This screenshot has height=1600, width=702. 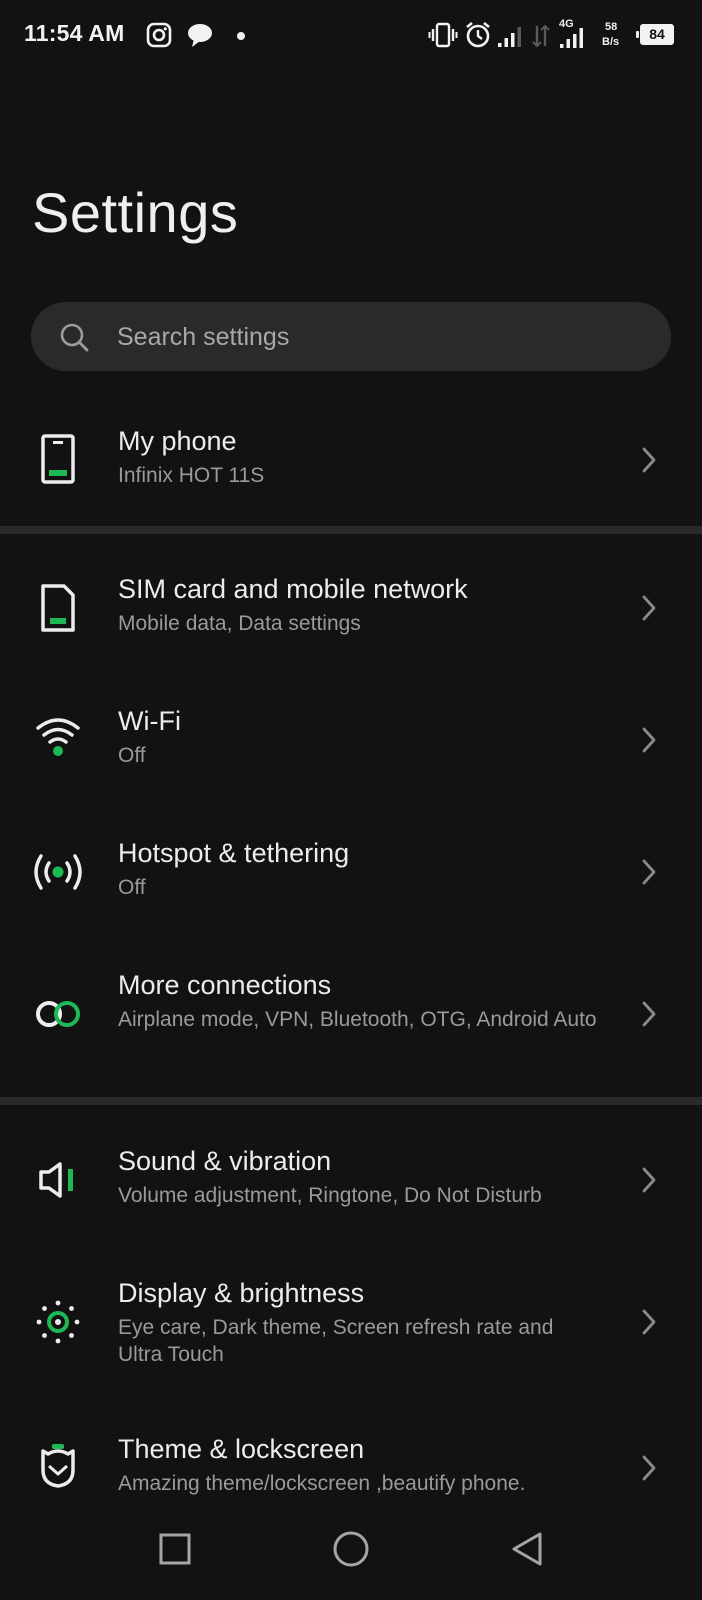 I want to click on speed-value: 58, so click(x=611, y=27).